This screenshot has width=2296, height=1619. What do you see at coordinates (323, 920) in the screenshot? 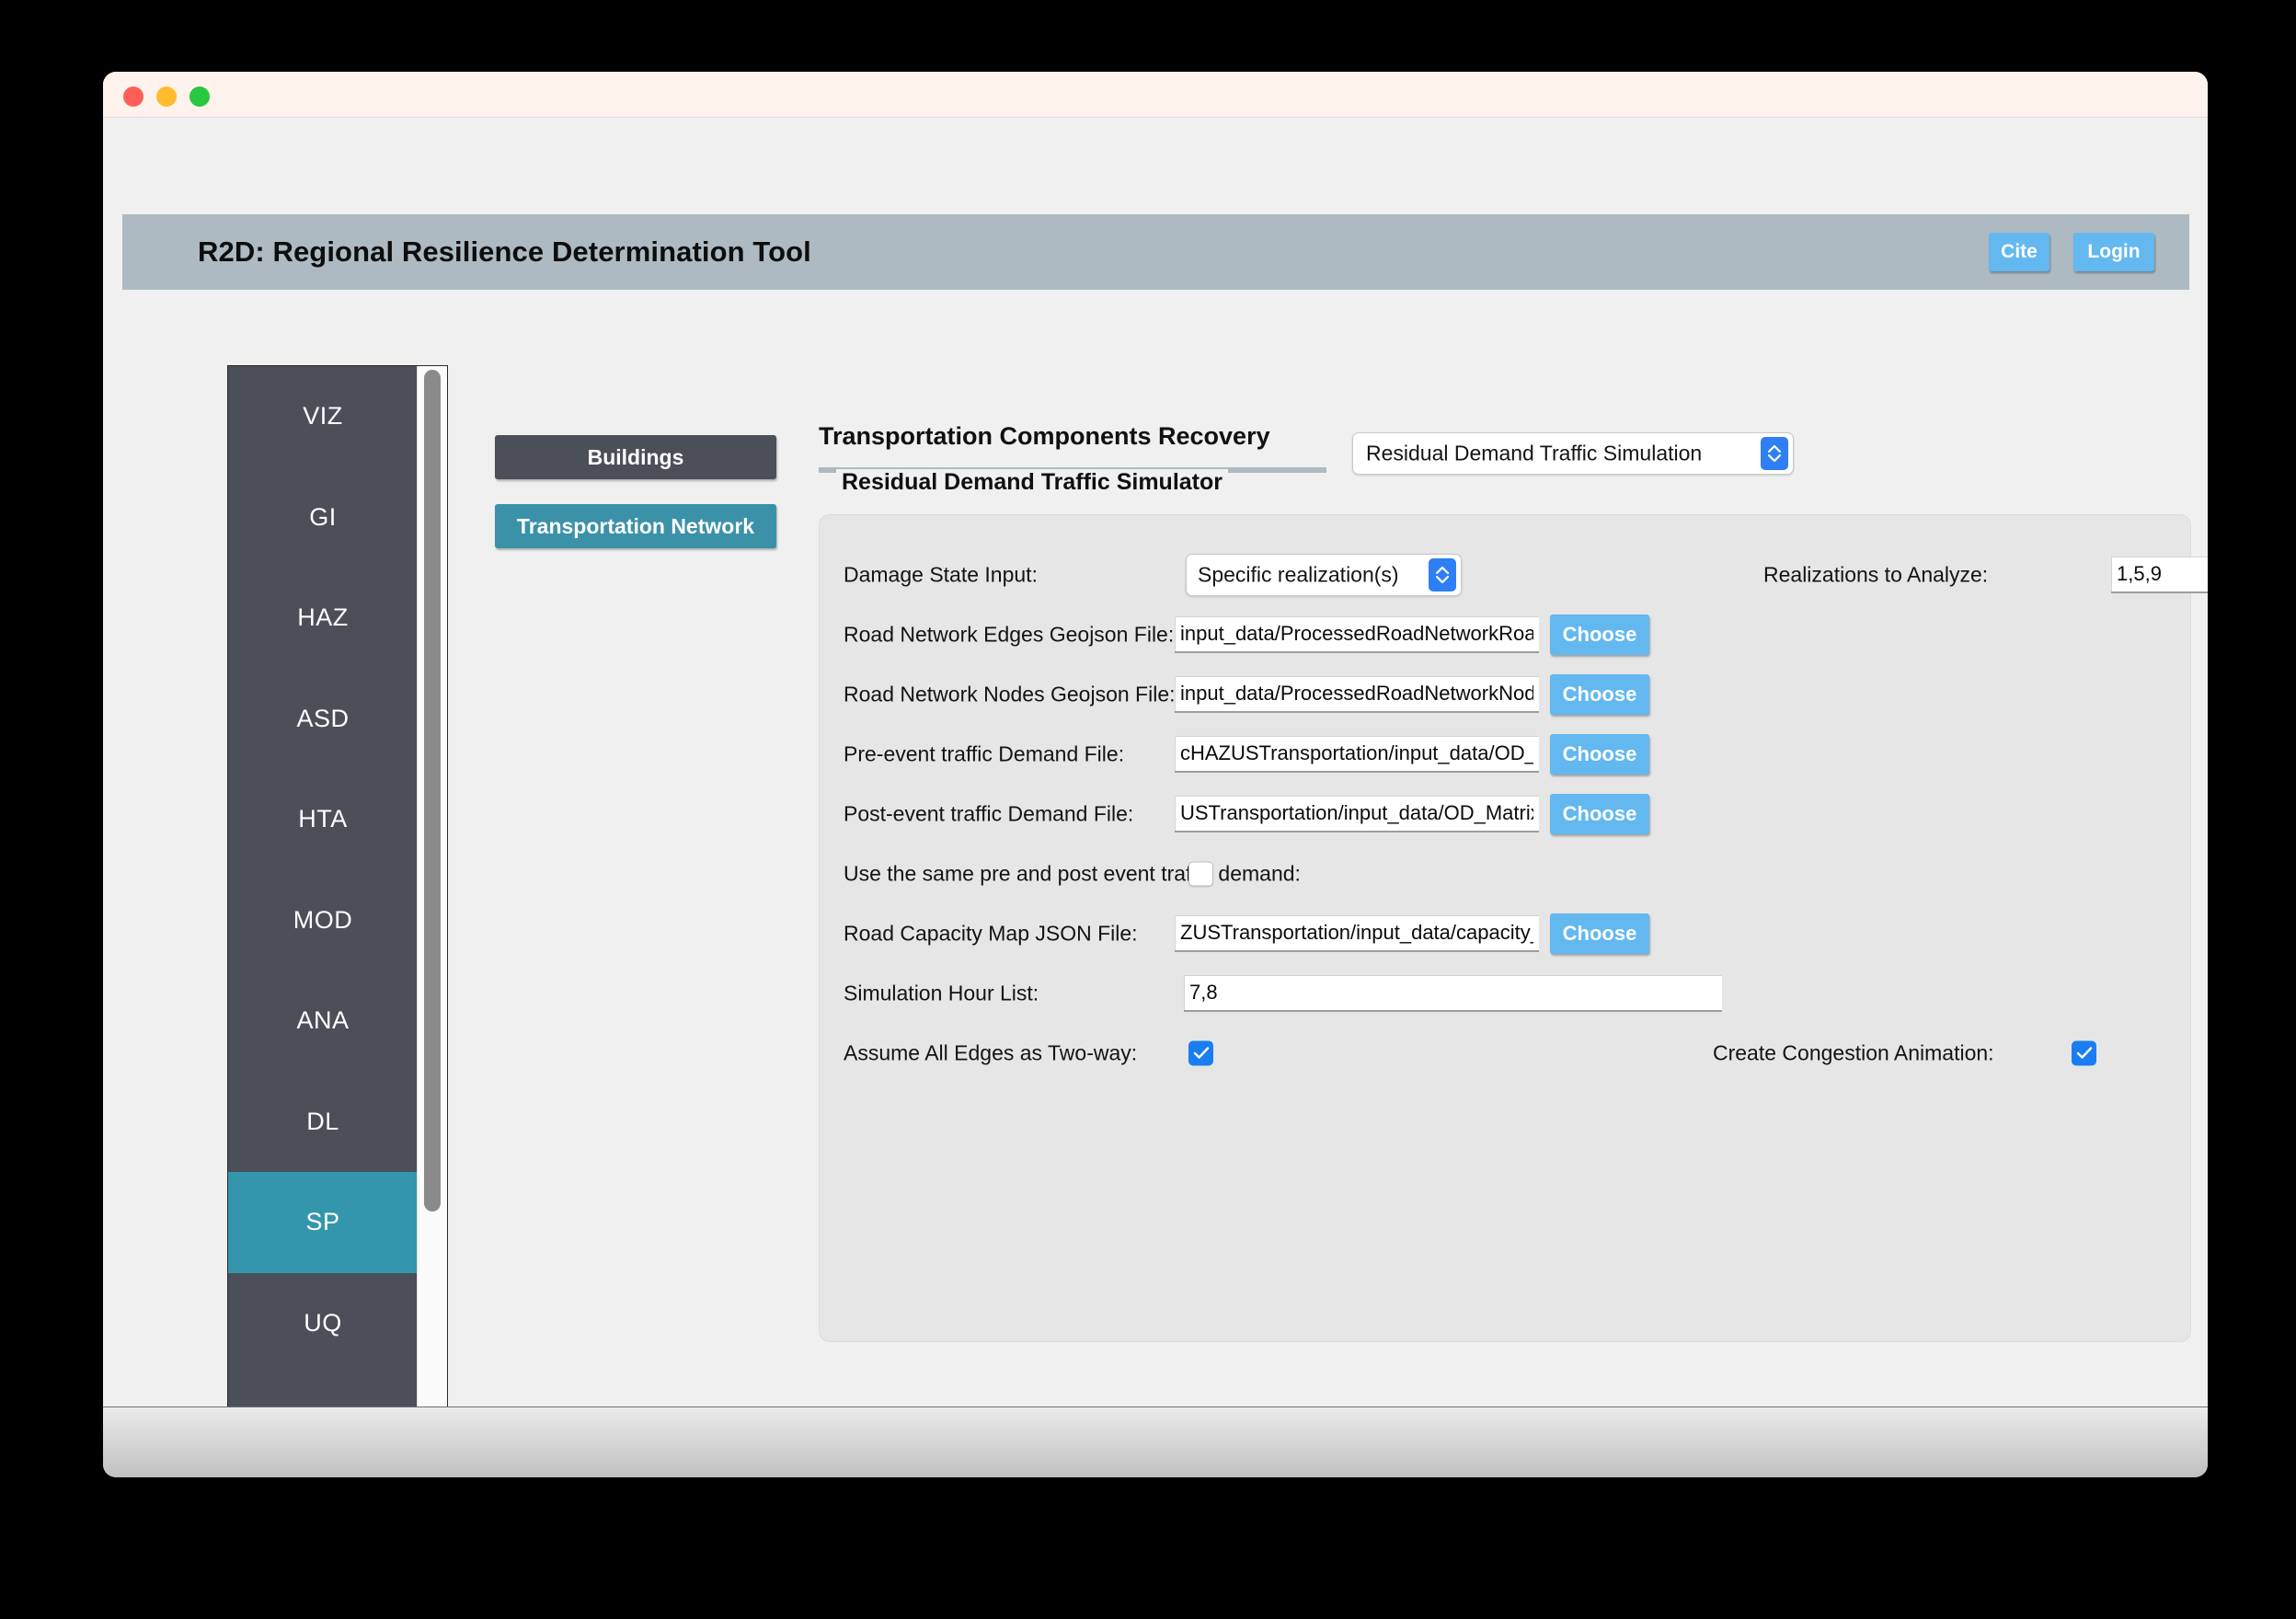
I see `sidebar-item-mod: MOD` at bounding box center [323, 920].